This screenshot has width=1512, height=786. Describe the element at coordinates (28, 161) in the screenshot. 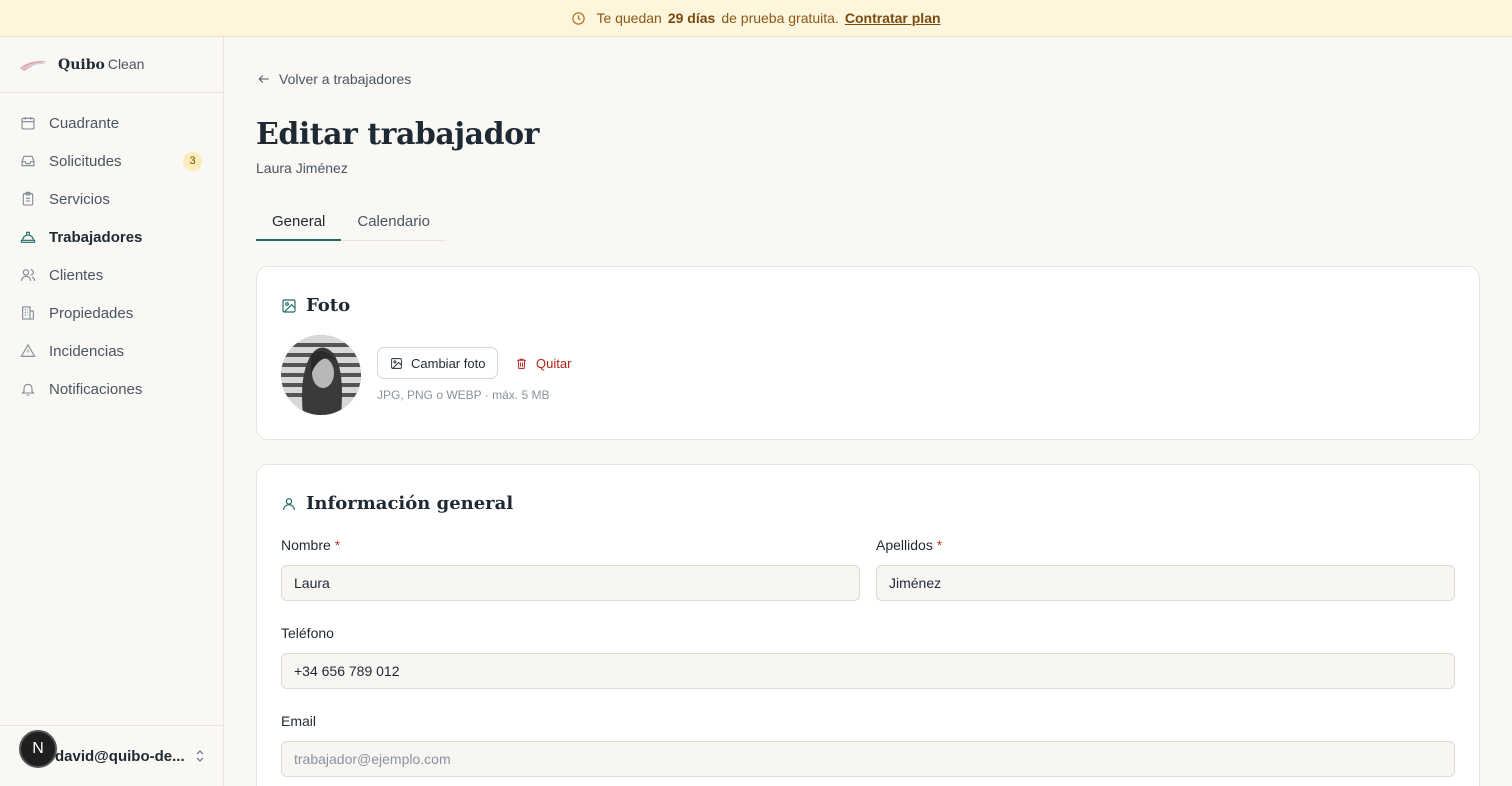

I see `inbox-icon` at that location.